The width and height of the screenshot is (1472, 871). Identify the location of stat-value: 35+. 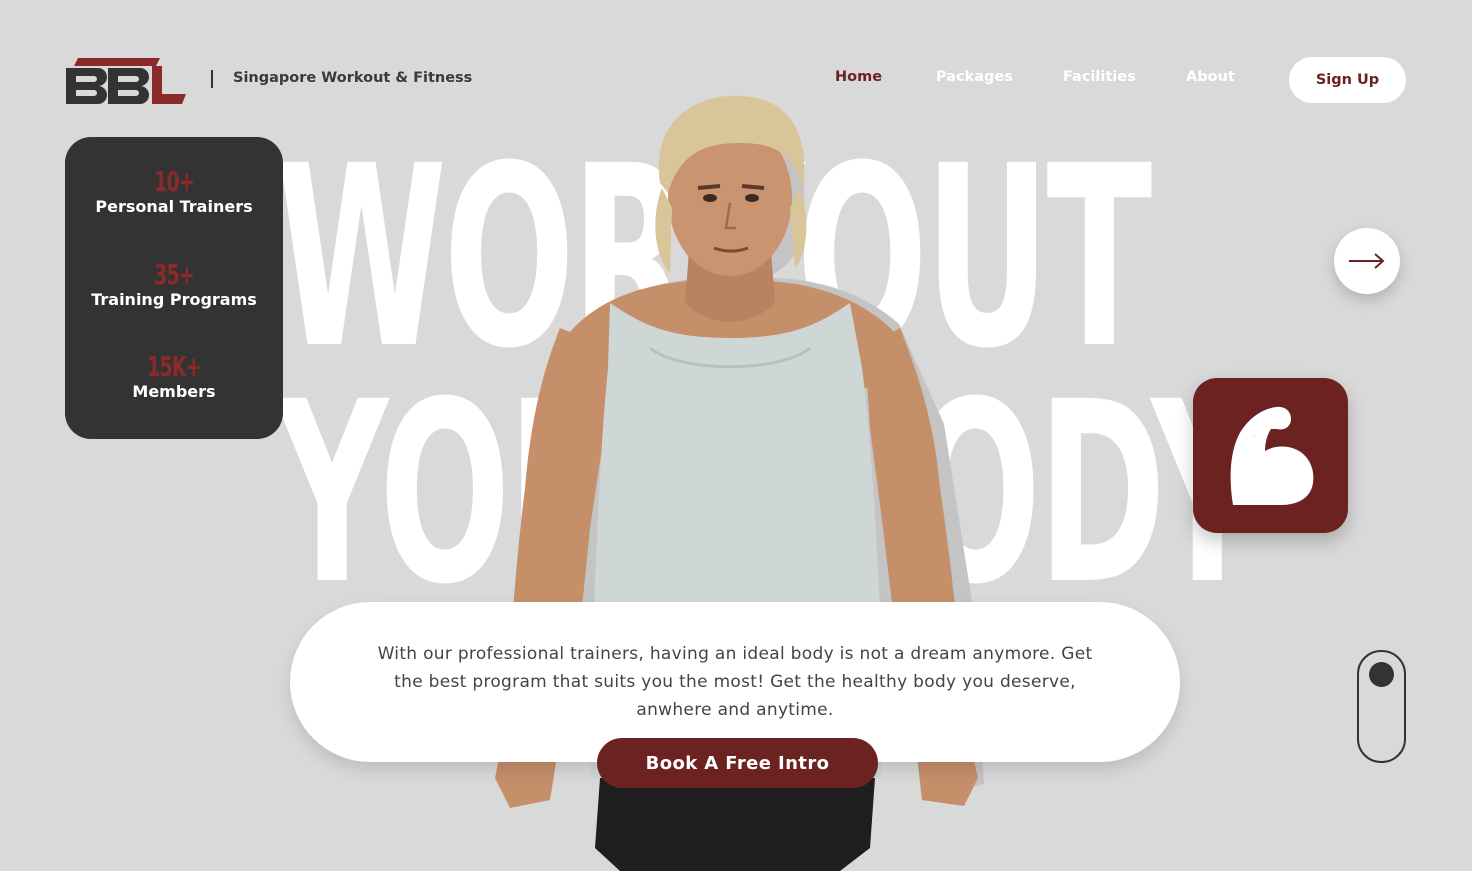
(174, 274).